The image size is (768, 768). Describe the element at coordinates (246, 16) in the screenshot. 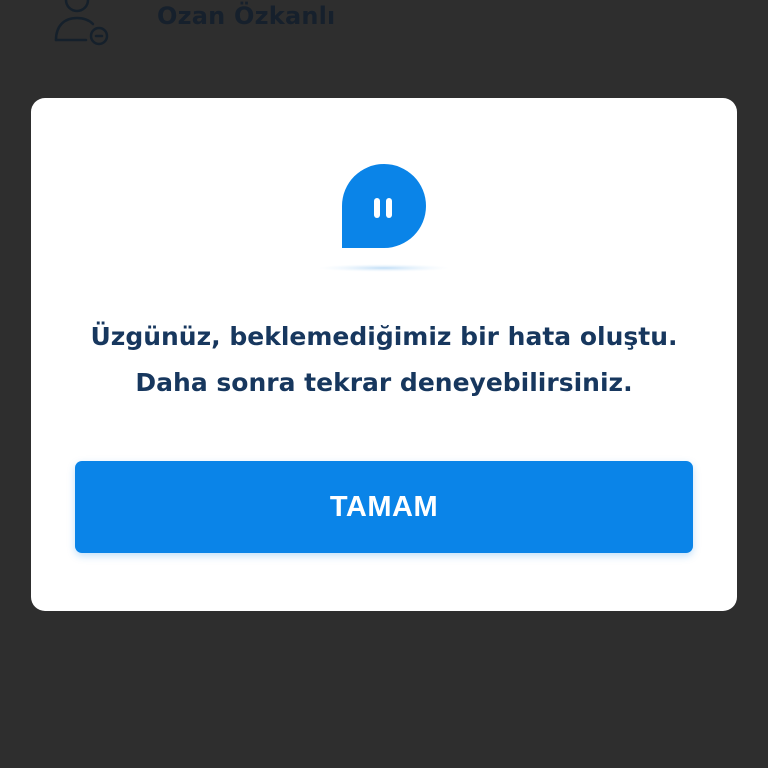

I see `user-name: Ozan Özkanlı` at that location.